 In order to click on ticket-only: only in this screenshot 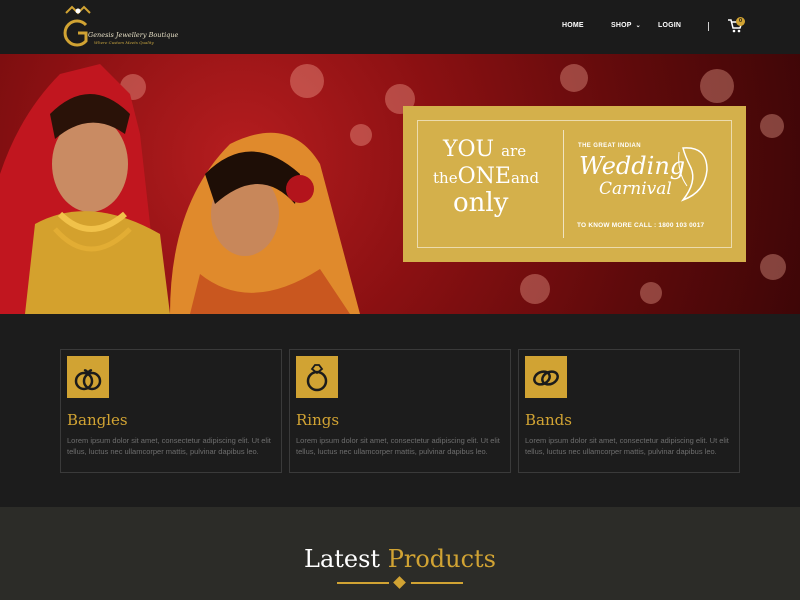, I will do `click(481, 203)`.